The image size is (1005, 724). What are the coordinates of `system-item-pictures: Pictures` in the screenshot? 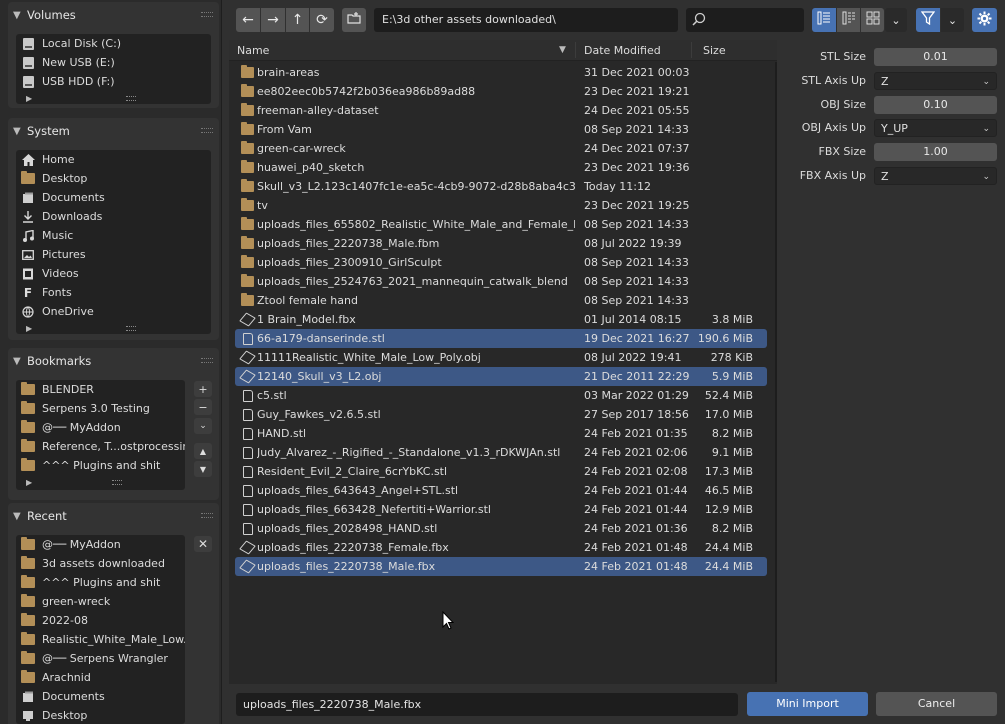 It's located at (113, 254).